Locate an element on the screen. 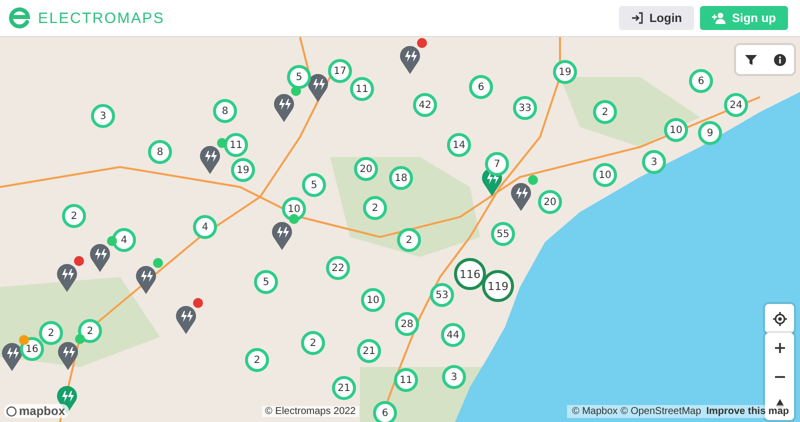 This screenshot has width=800, height=422. improve-map-link: Improve this map is located at coordinates (747, 411).